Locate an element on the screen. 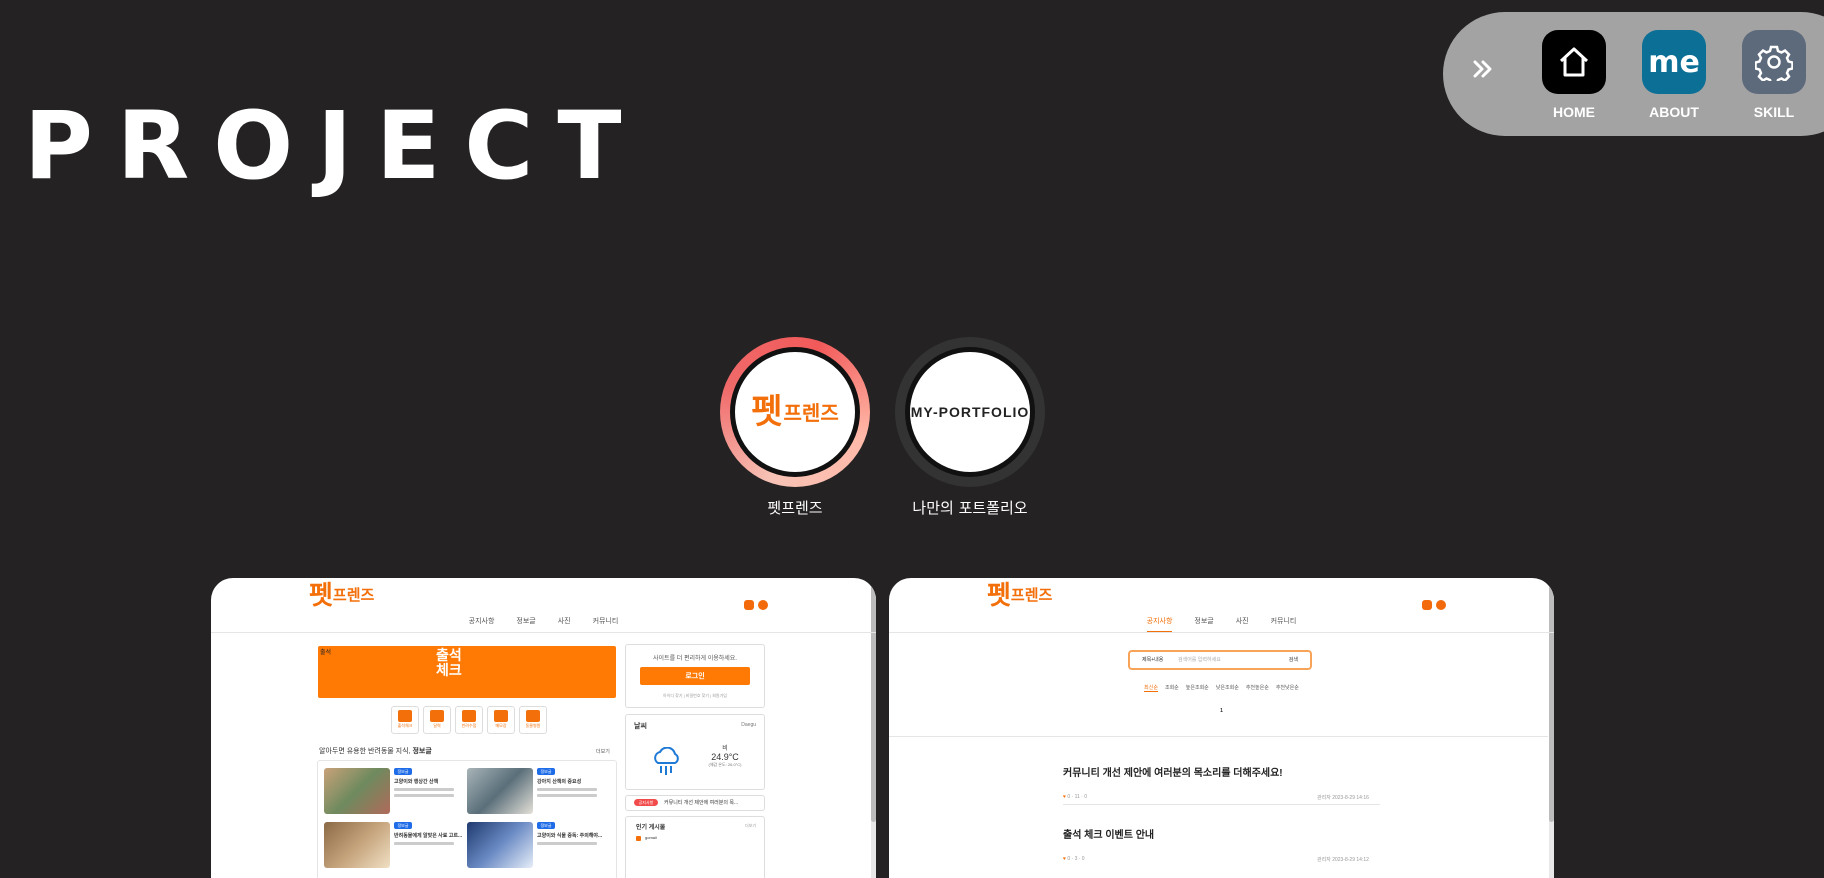  post-stats-text: 0 · 11 · 0 is located at coordinates (1077, 797).